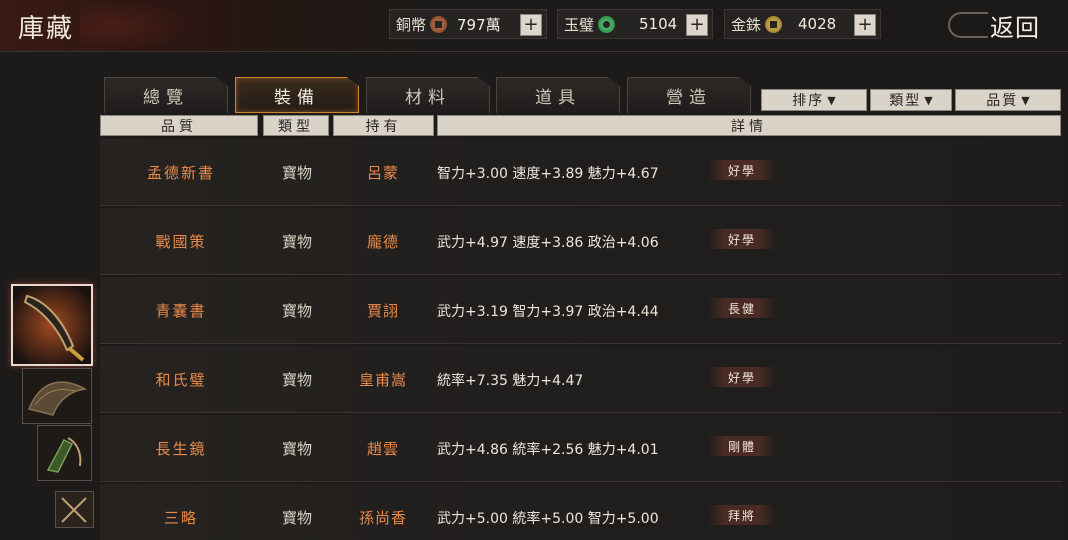 Image resolution: width=1068 pixels, height=540 pixels. What do you see at coordinates (166, 98) in the screenshot?
I see `tab-label: 總覽` at bounding box center [166, 98].